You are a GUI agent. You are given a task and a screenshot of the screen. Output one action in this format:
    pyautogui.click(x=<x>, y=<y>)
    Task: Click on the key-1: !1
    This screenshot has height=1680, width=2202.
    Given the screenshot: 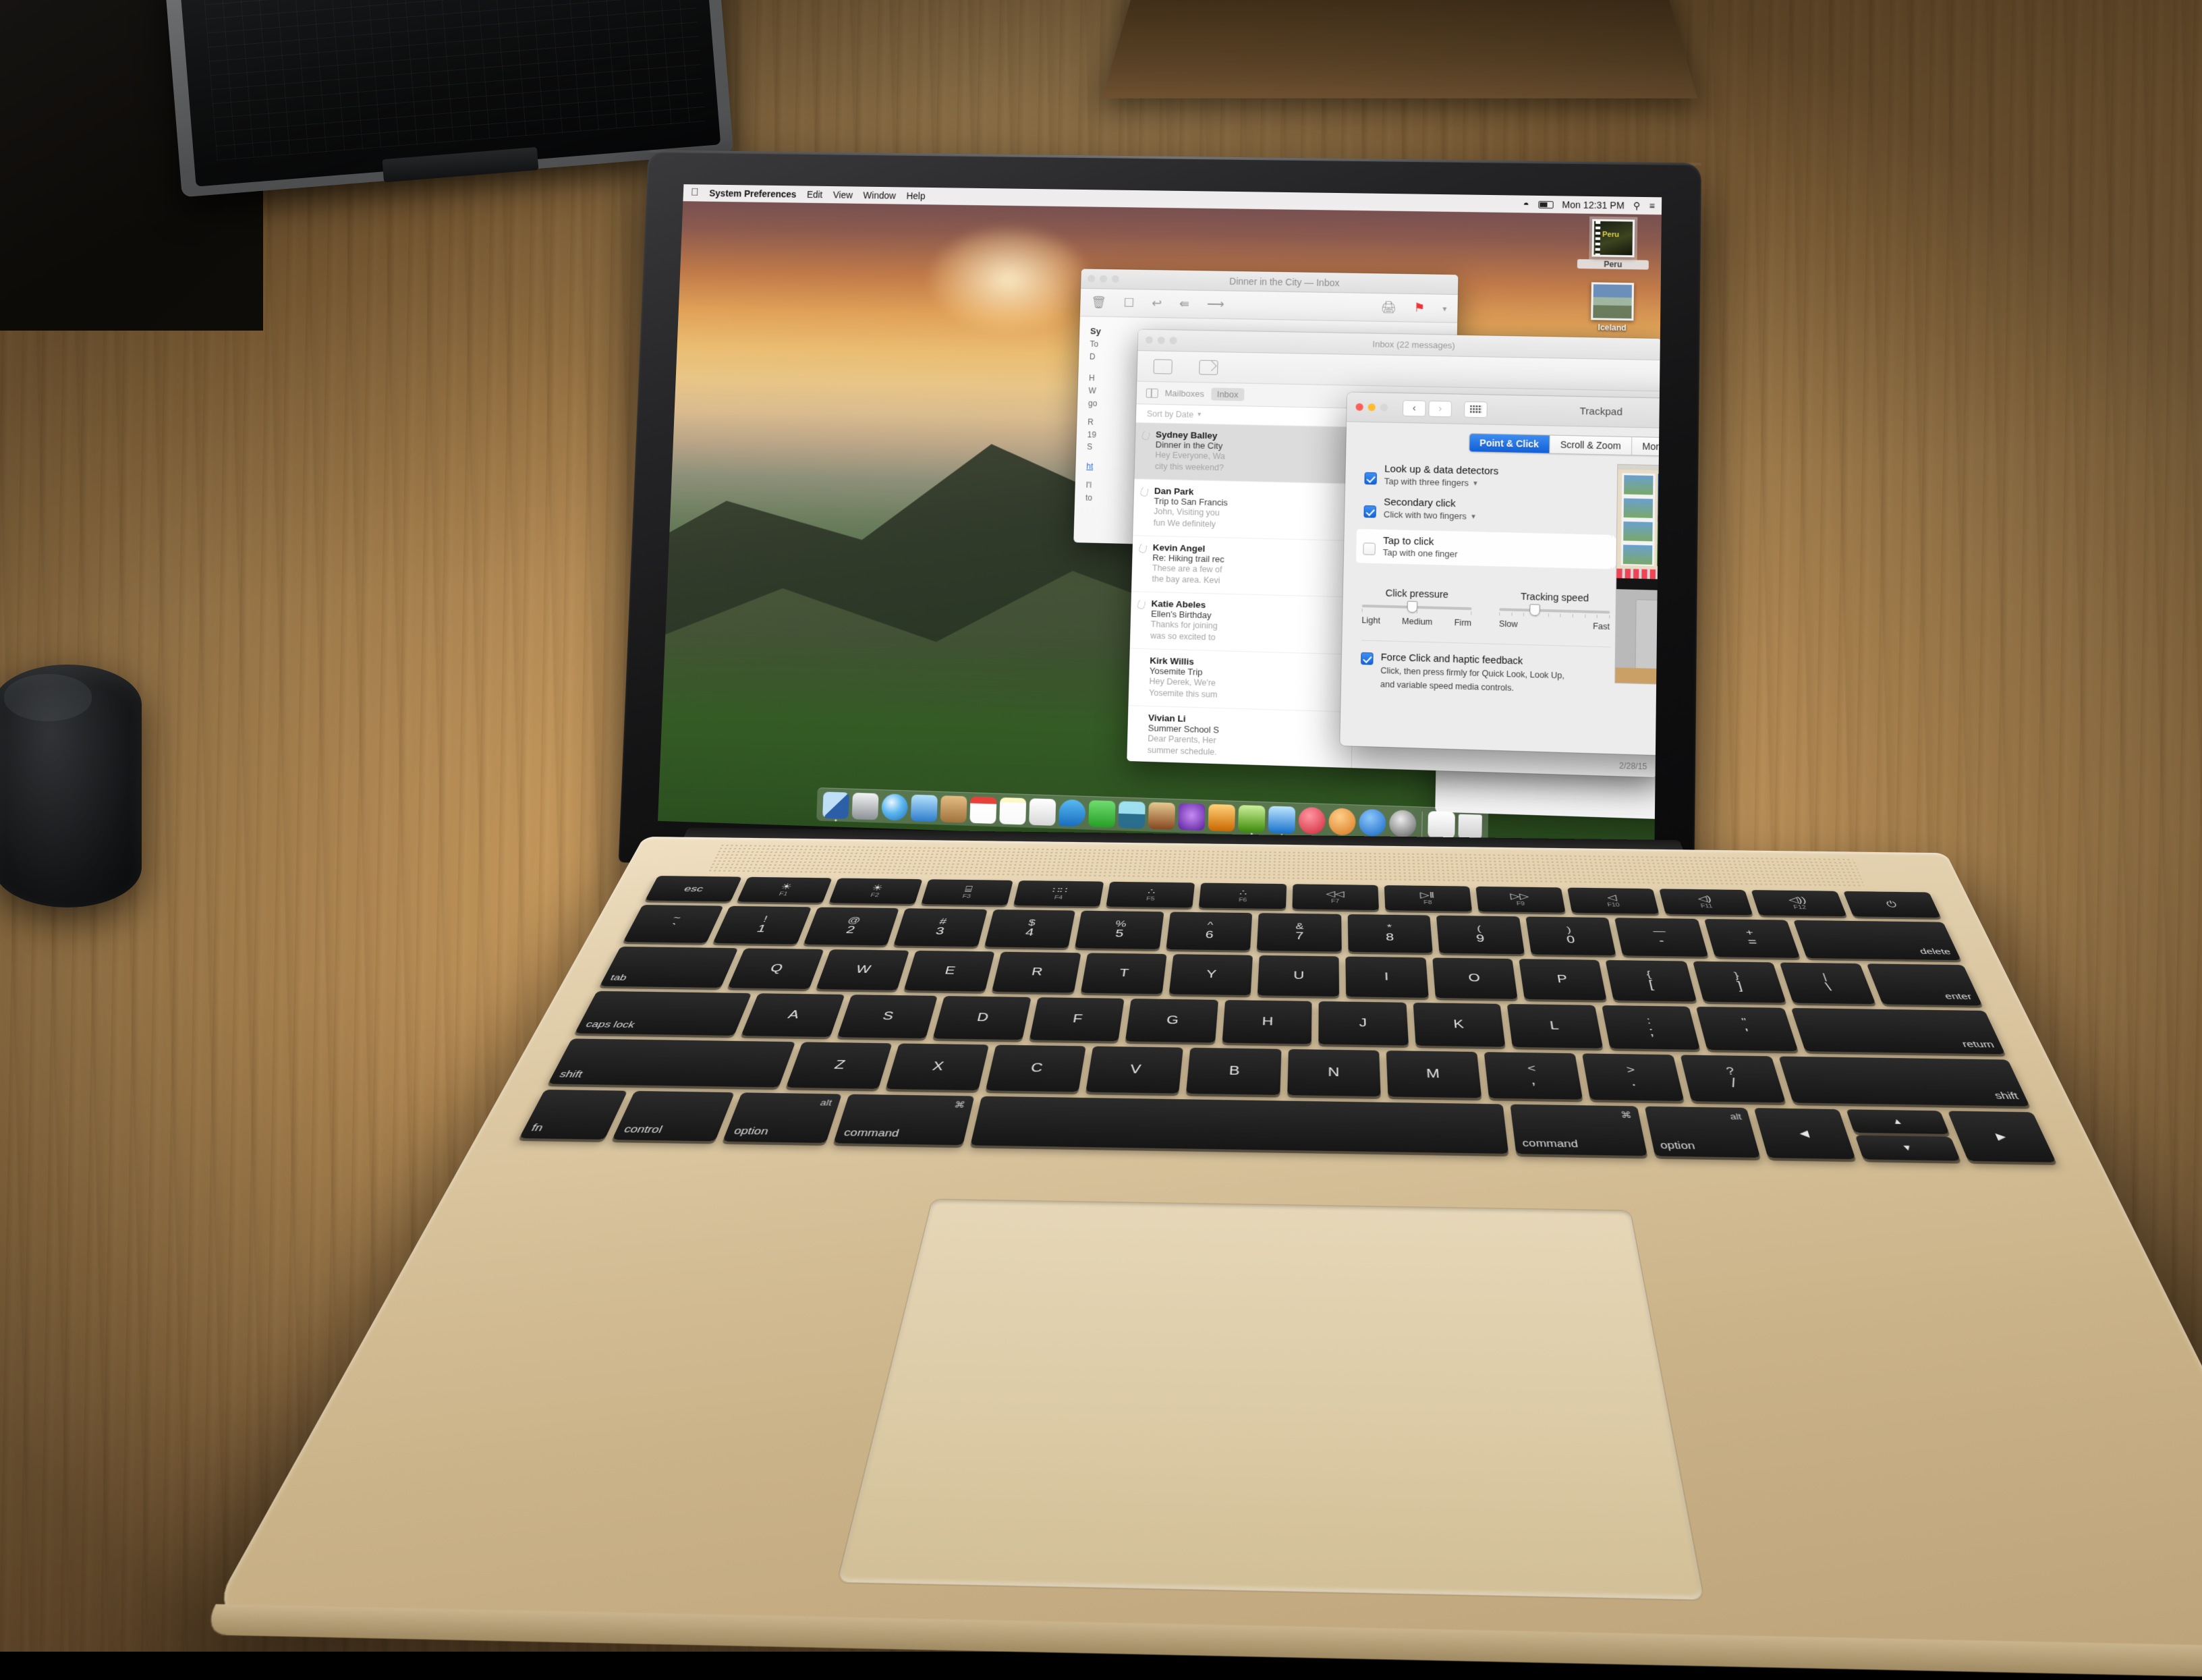 What is the action you would take?
    pyautogui.click(x=762, y=925)
    